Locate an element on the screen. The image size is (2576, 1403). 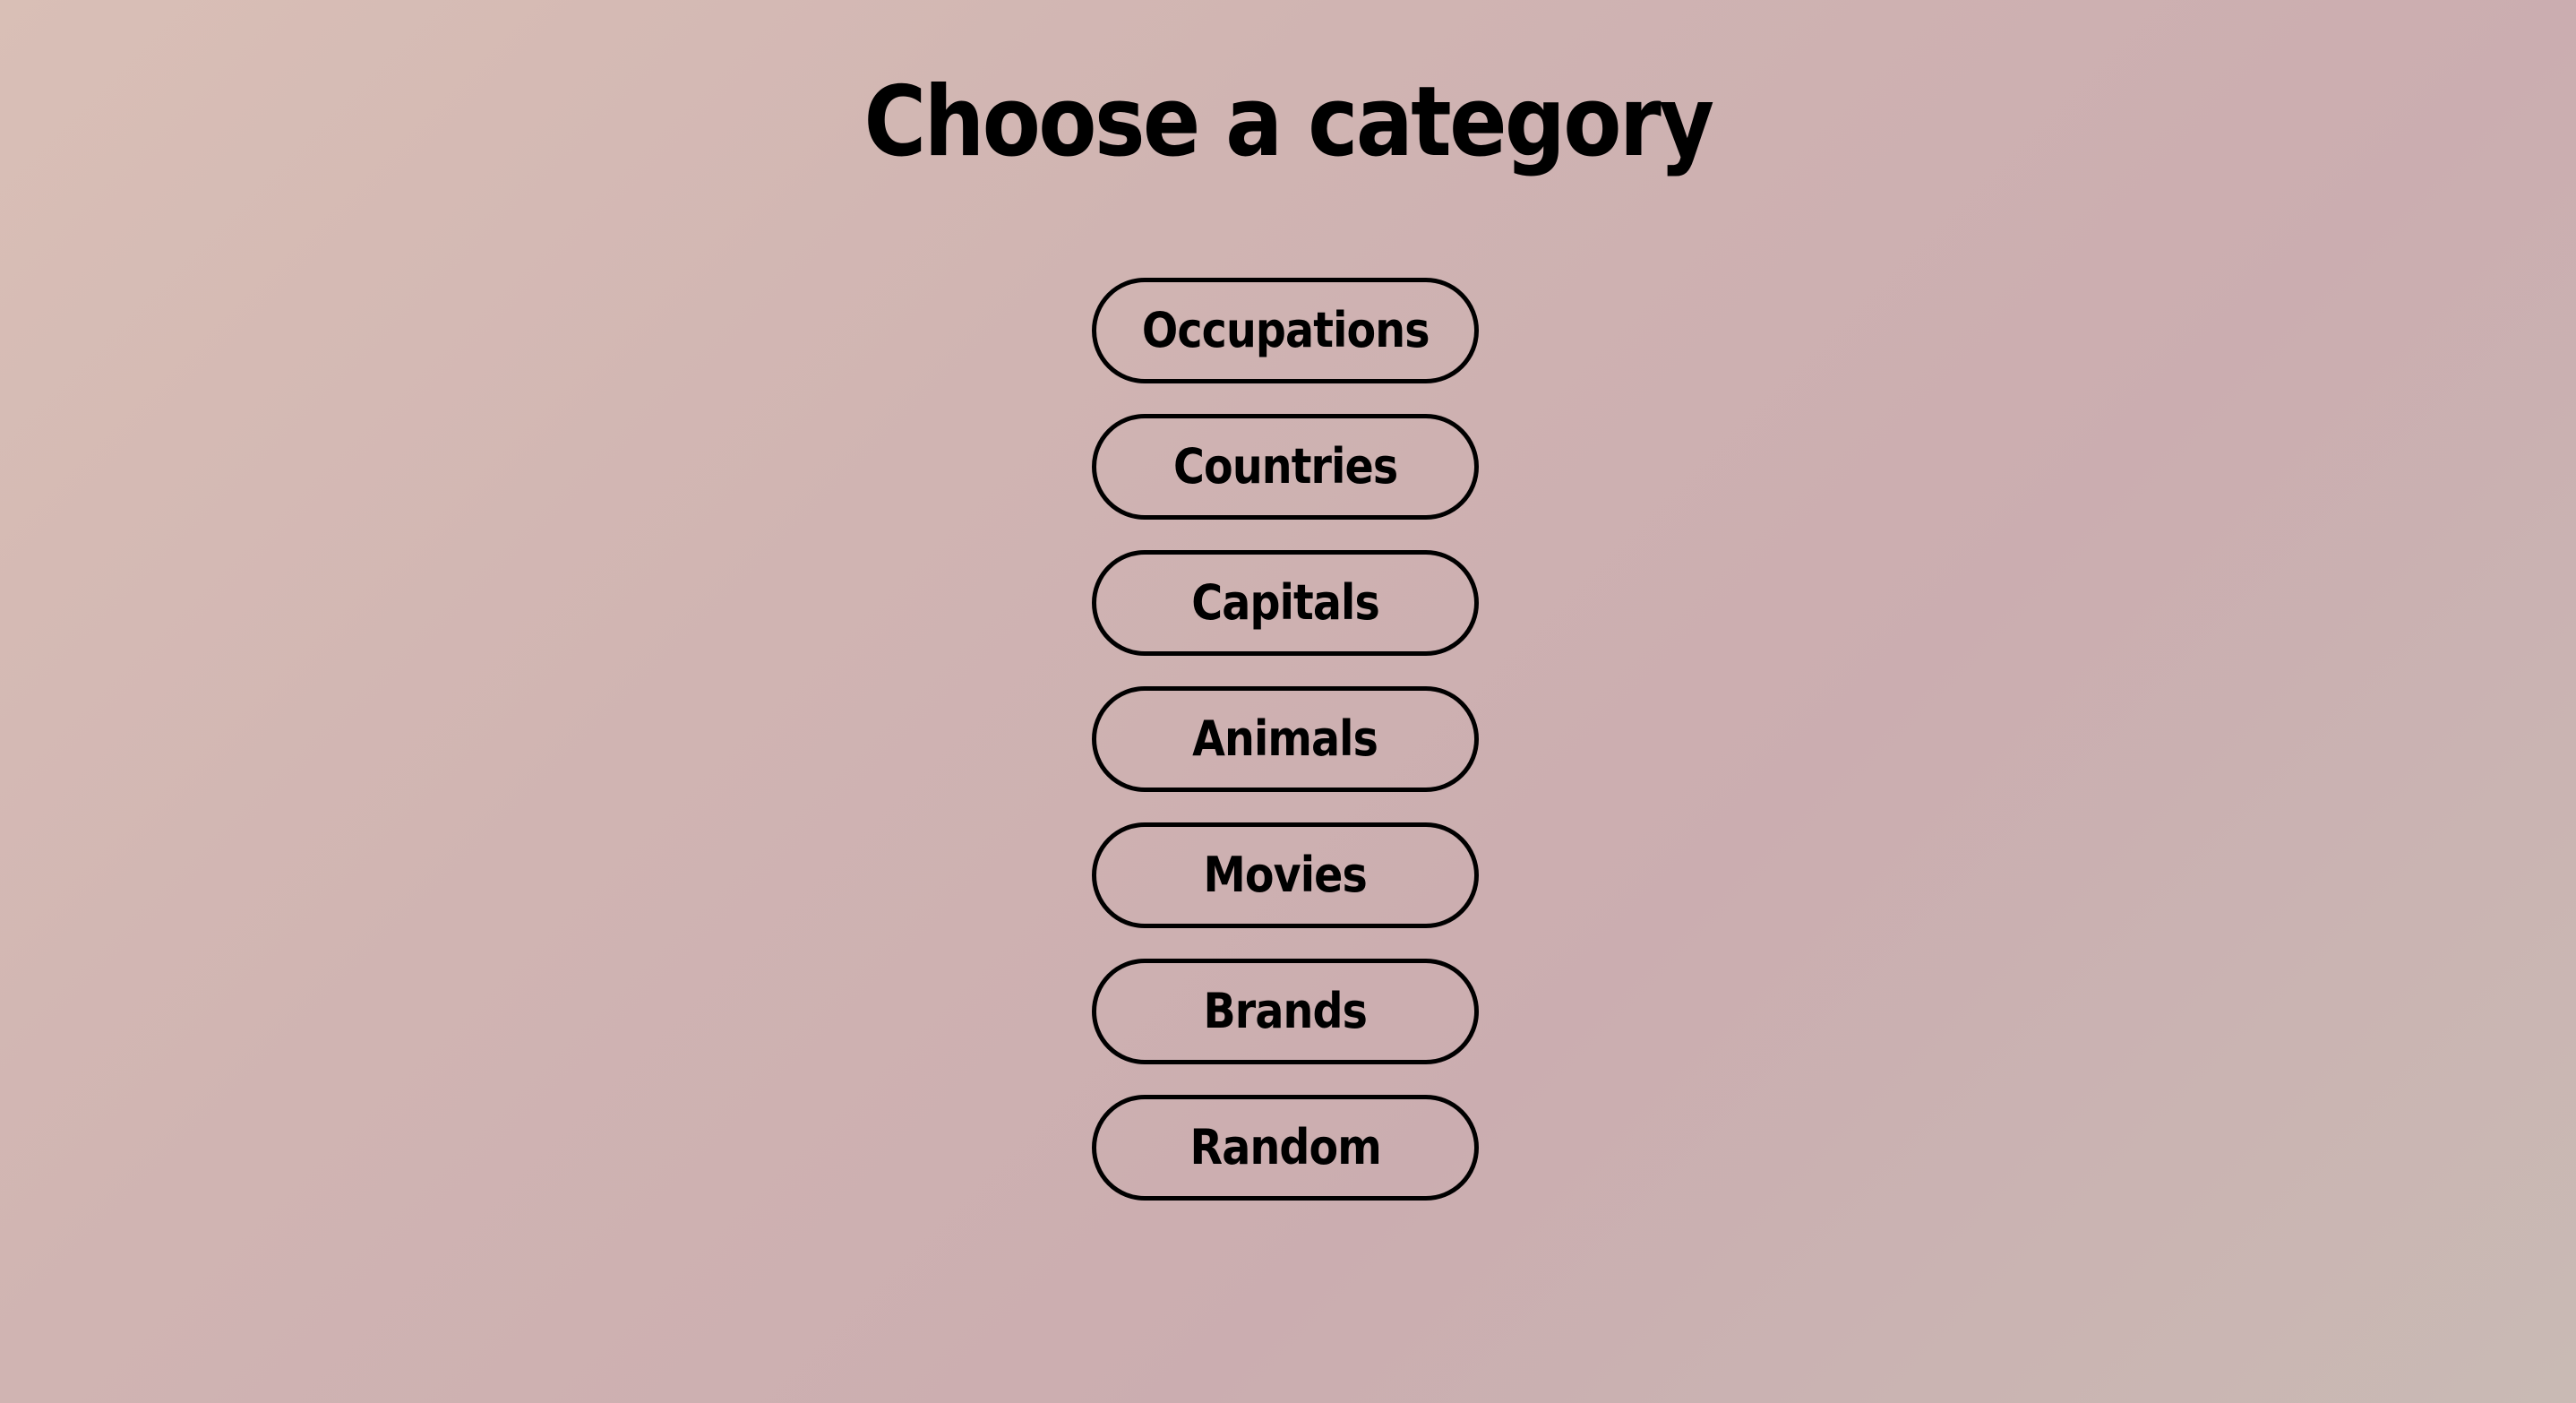
category-label: Brands is located at coordinates (1285, 1011).